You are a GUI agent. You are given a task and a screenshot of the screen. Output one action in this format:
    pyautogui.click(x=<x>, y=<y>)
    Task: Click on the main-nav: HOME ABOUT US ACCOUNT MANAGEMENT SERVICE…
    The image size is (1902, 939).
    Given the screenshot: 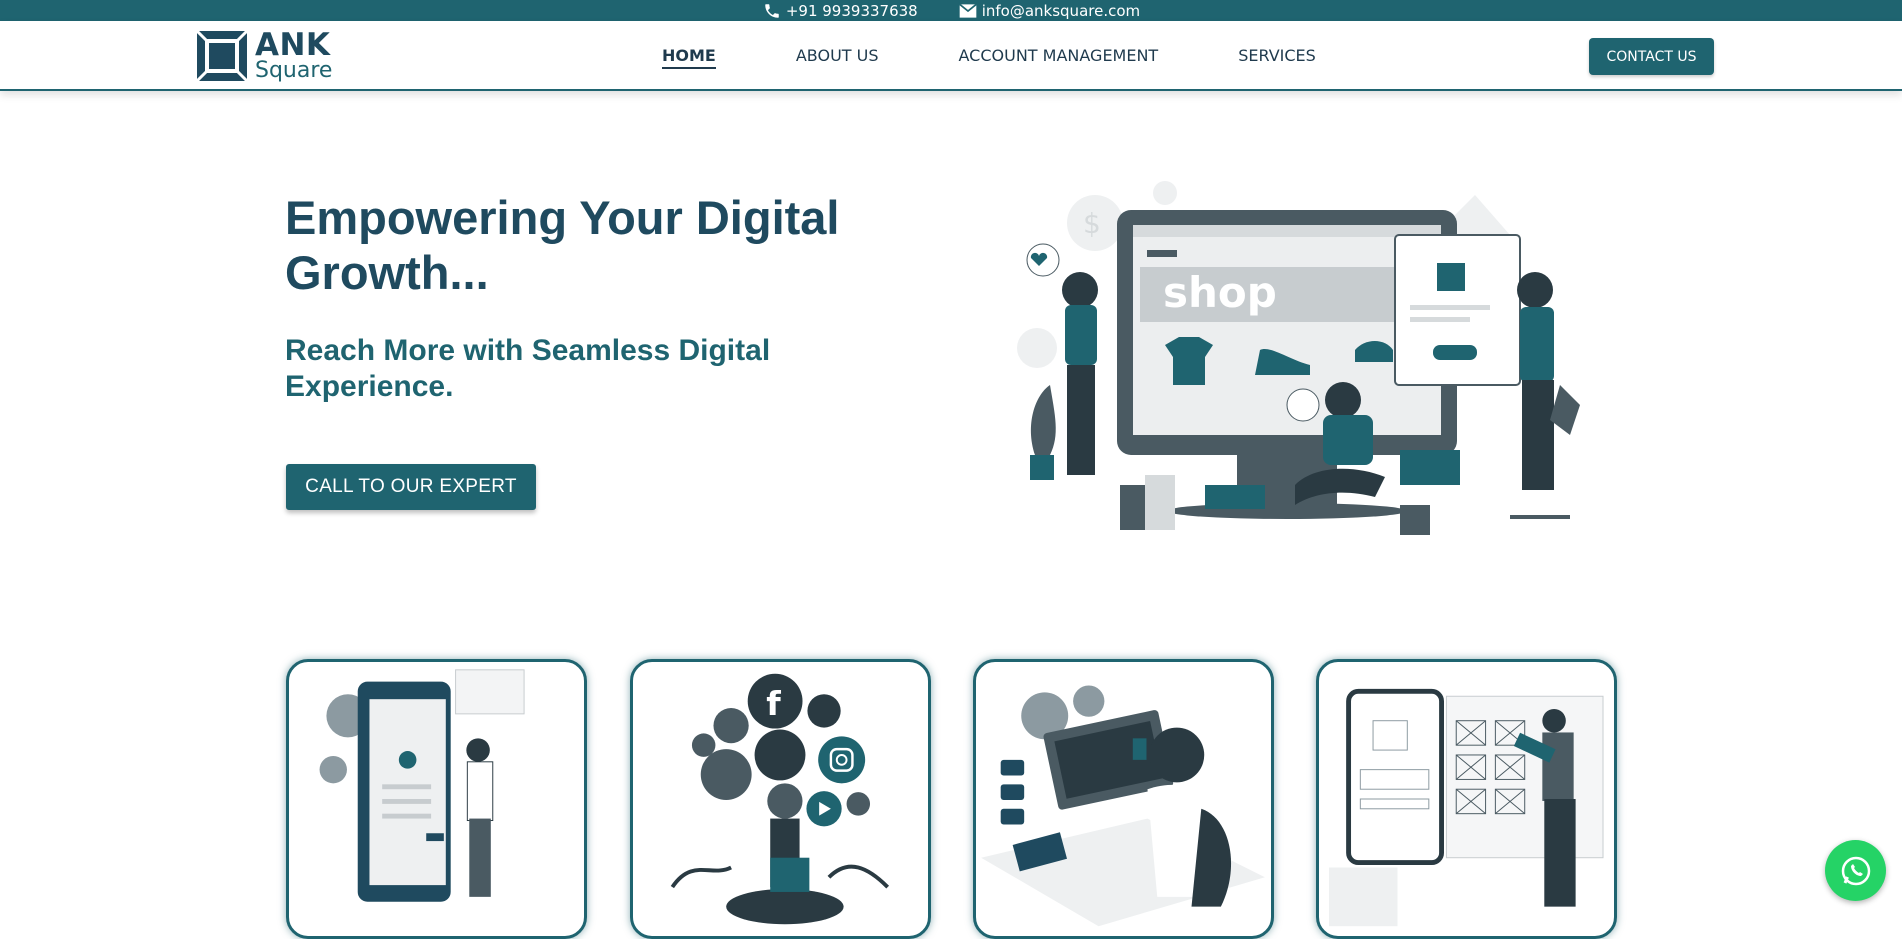 What is the action you would take?
    pyautogui.click(x=1029, y=57)
    